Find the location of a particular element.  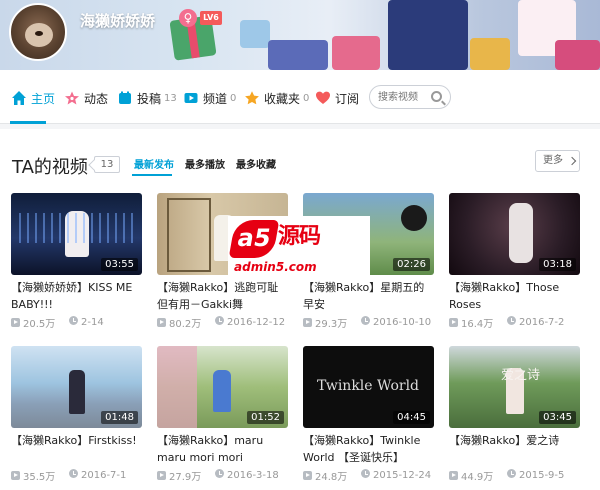

video-duration: 03:45 is located at coordinates (557, 417).